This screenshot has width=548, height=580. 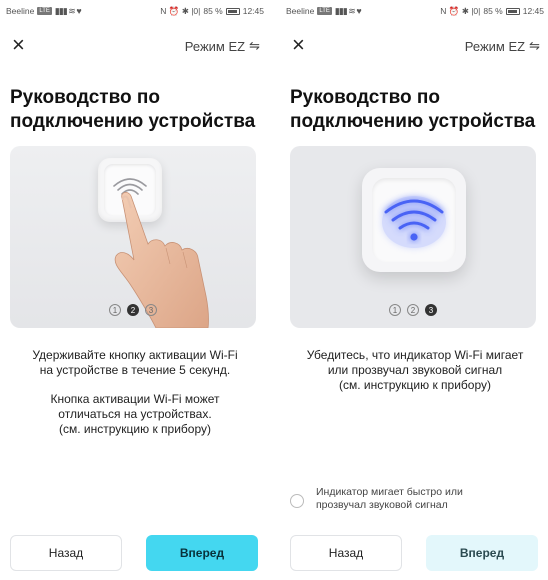 I want to click on instruction-line: Убедитесь, что индикатор Wi-Fi мигает, so click(x=415, y=355).